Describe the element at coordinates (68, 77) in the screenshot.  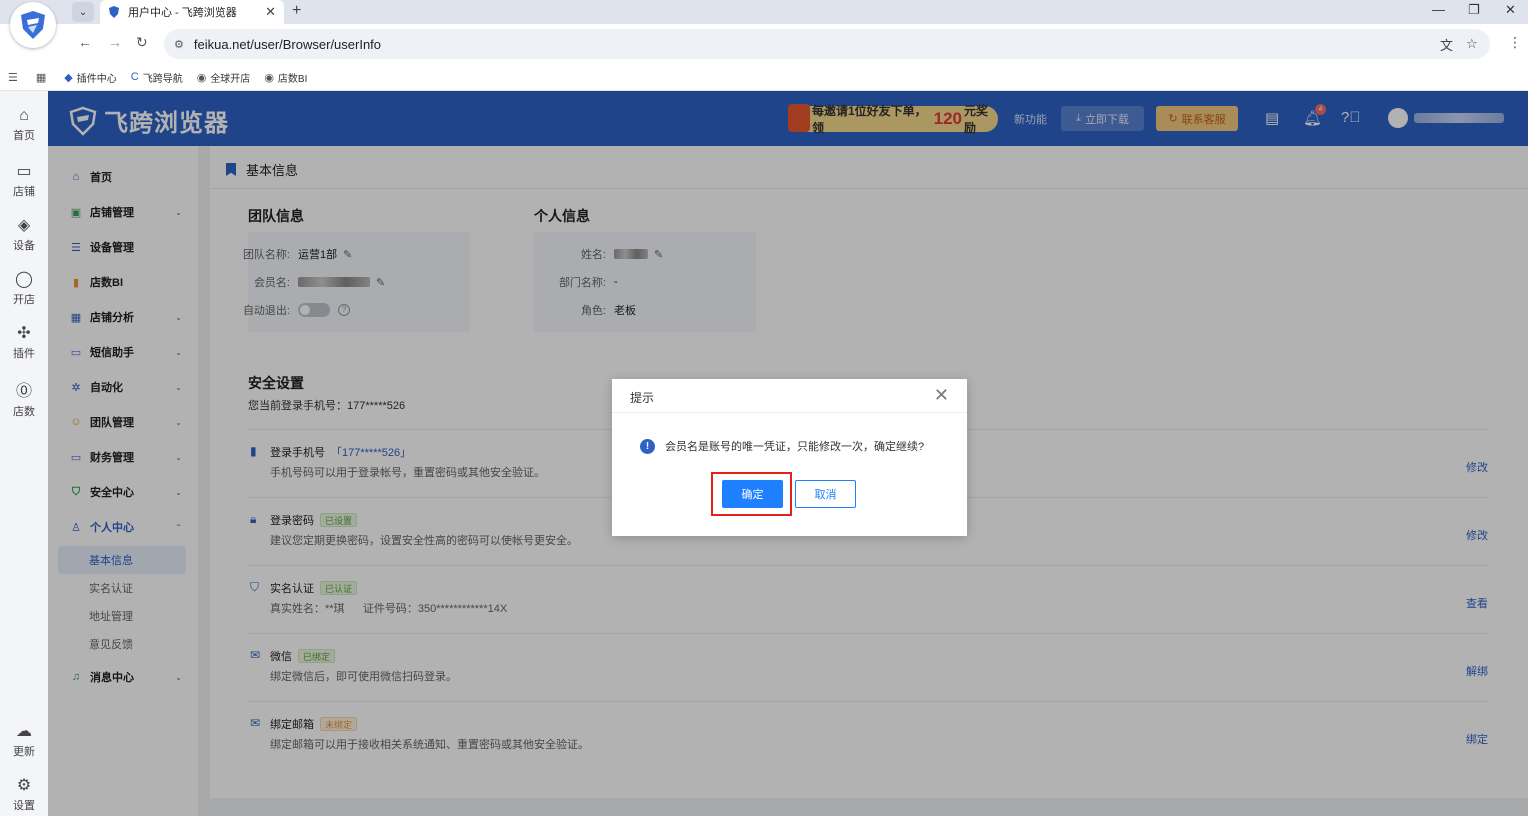
I see `shield-icon: ◆` at that location.